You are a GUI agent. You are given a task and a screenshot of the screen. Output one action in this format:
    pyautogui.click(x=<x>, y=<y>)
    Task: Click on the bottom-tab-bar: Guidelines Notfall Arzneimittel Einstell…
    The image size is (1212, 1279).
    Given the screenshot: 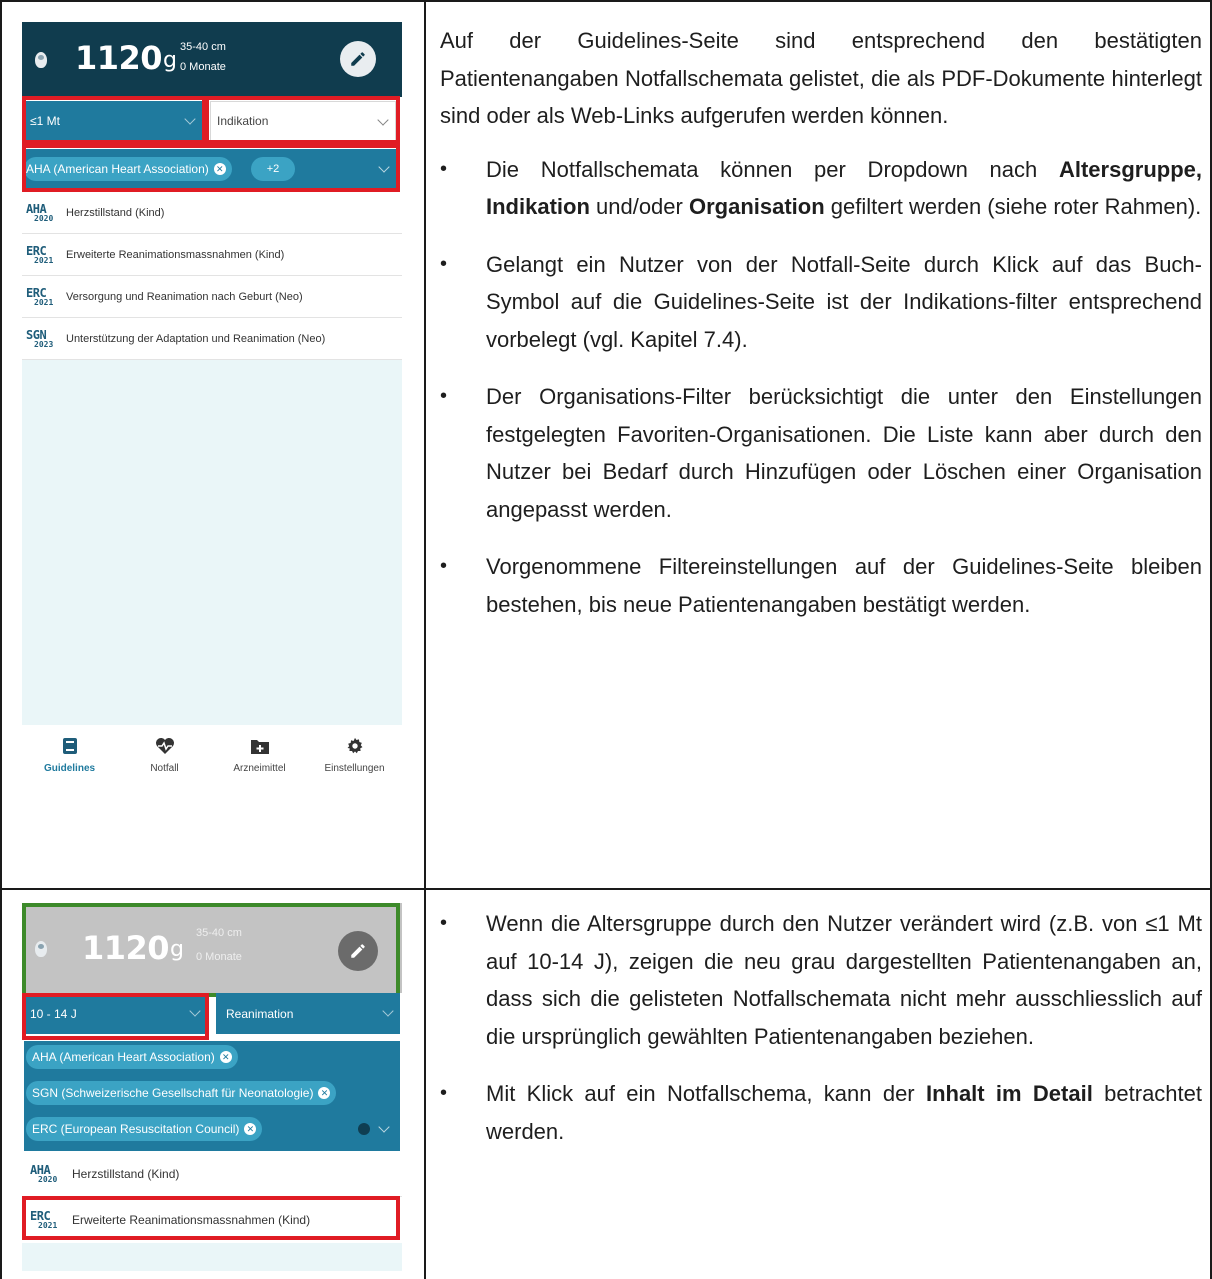 What is the action you would take?
    pyautogui.click(x=212, y=755)
    